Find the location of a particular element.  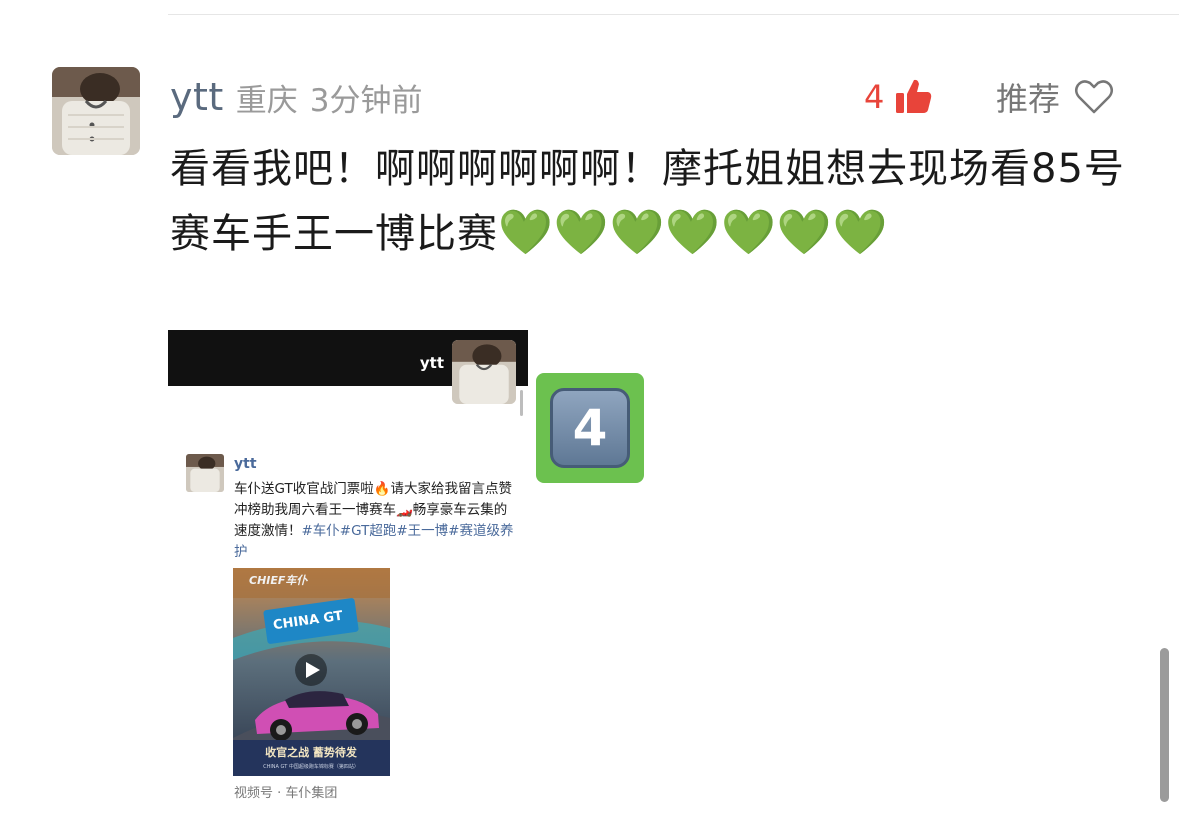

keycap-four-emoji: 4 is located at coordinates (590, 428).